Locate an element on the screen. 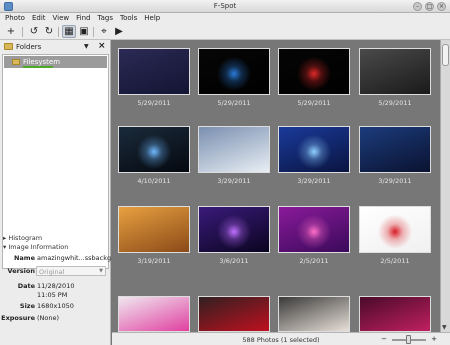 Image resolution: width=450 pixels, height=345 pixels. info-exposure-label: Exposure is located at coordinates (18, 318).